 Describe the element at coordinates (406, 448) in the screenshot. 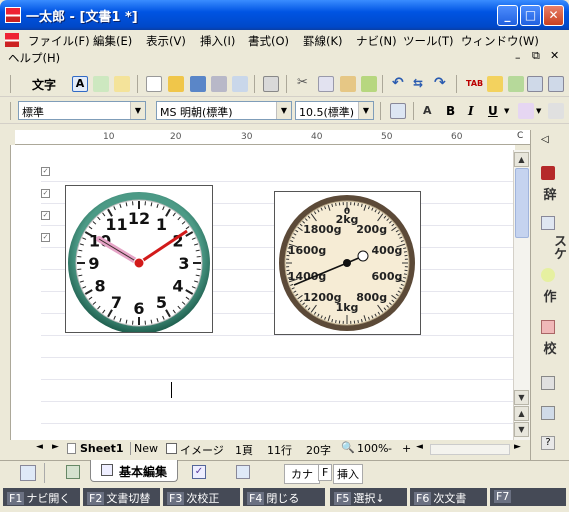

I see `zoom-in-button: +` at that location.